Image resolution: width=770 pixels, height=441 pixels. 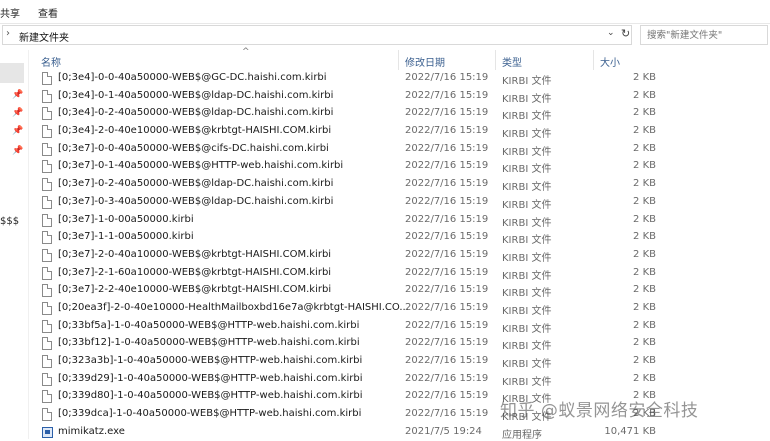 I want to click on column-size: 大小, so click(x=610, y=61).